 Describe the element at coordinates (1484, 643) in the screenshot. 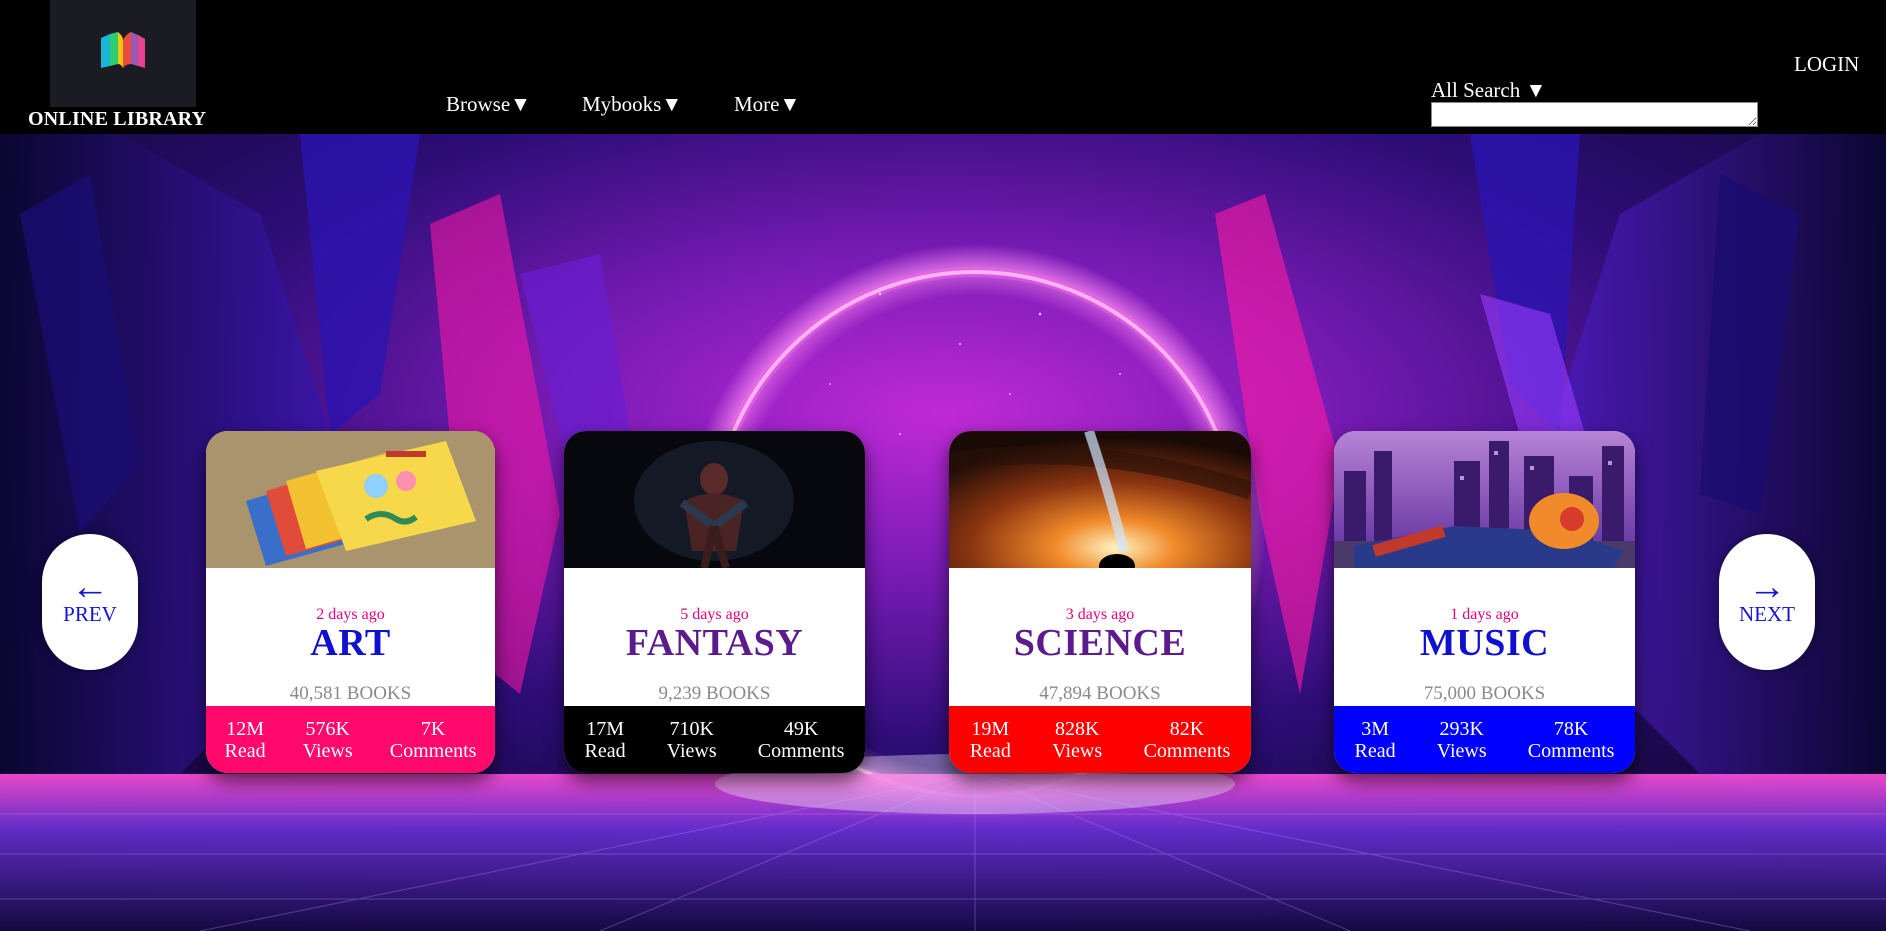

I see `card-title: MUSIC` at that location.